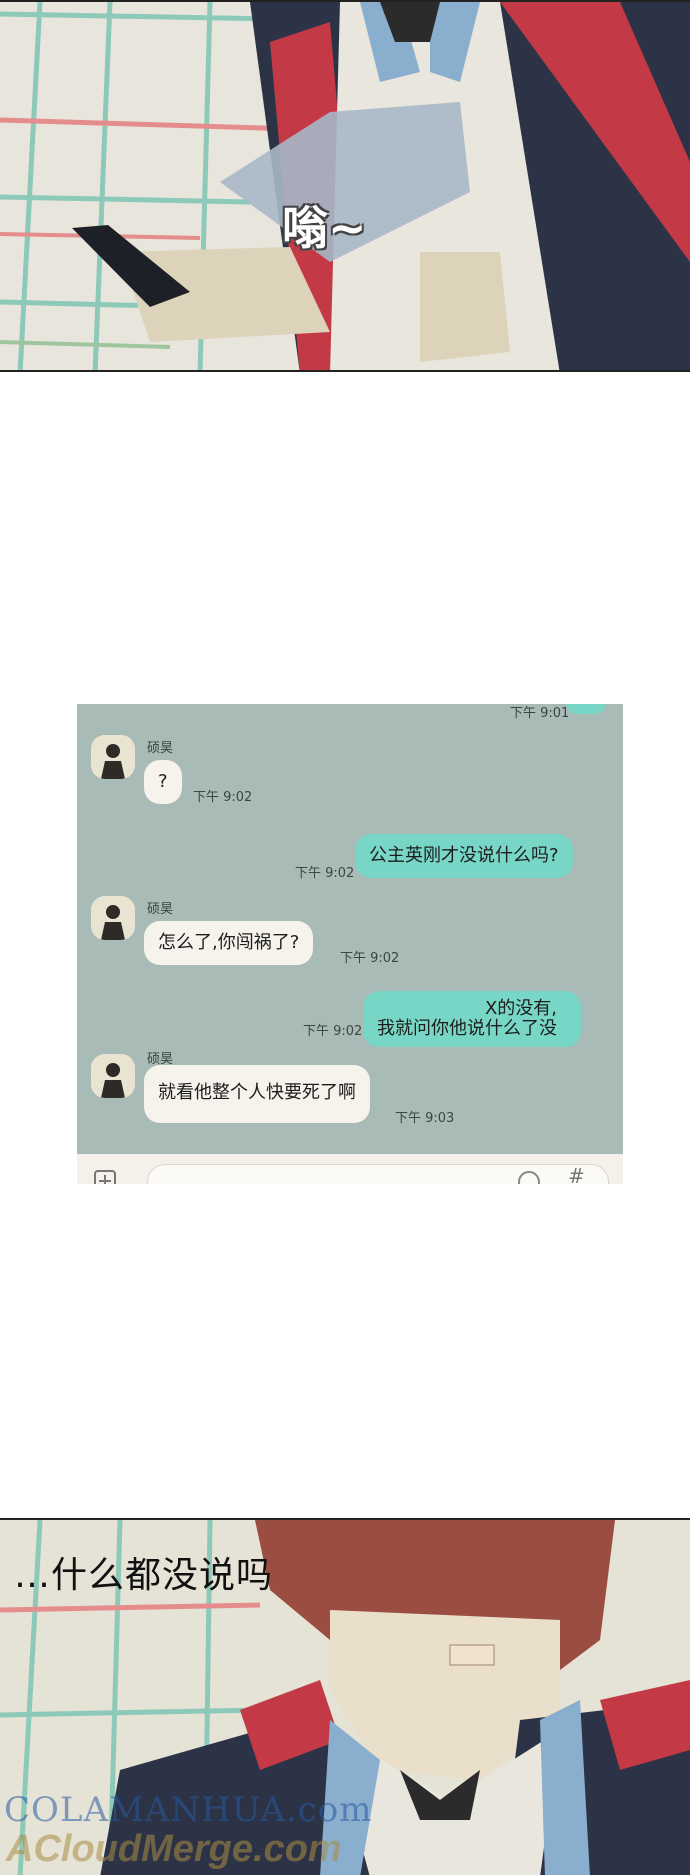  What do you see at coordinates (472, 1019) in the screenshot?
I see `message-bubble: X的没有, 我就问你他说什么了没` at bounding box center [472, 1019].